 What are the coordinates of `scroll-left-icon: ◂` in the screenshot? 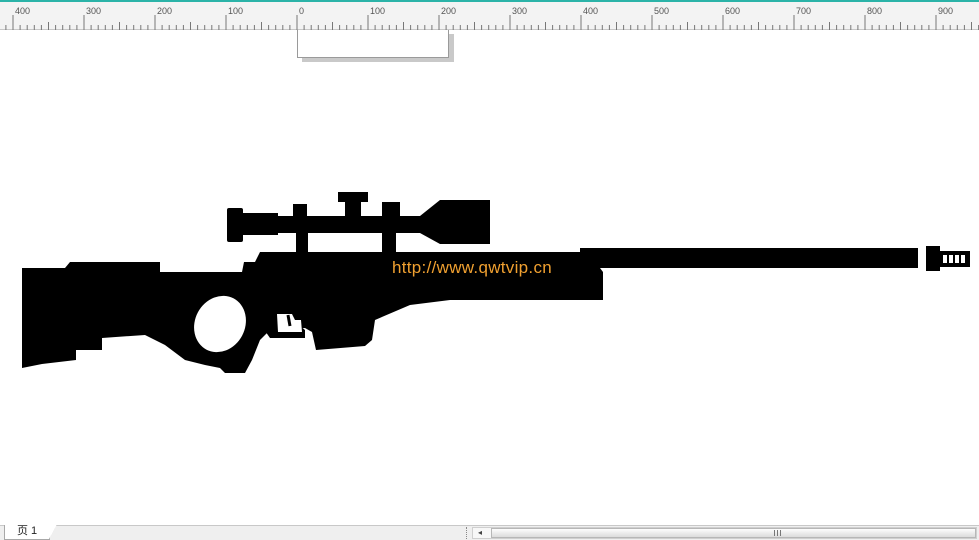 It's located at (480, 533).